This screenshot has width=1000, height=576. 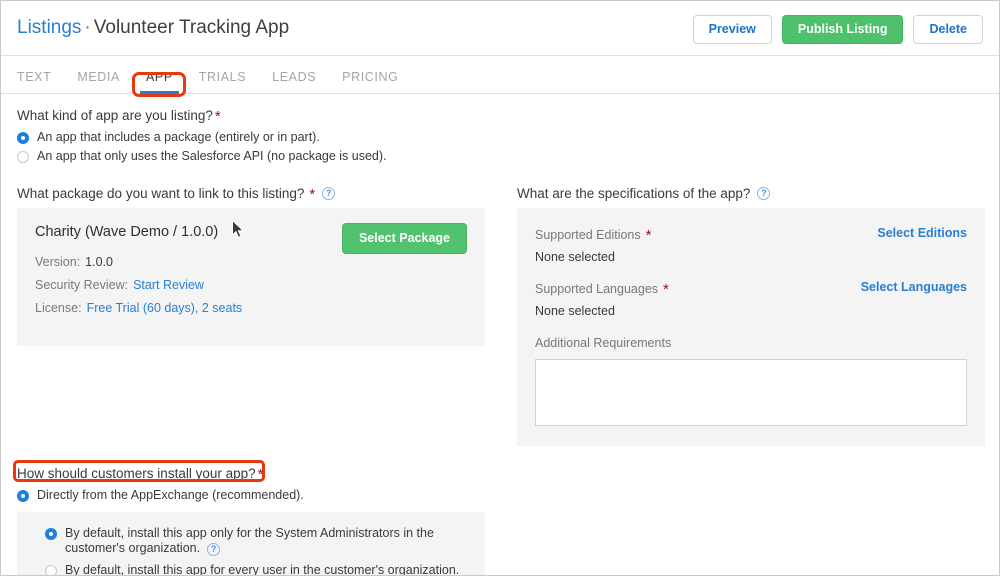 I want to click on install-question: How should customers install your app? *, so click(x=251, y=474).